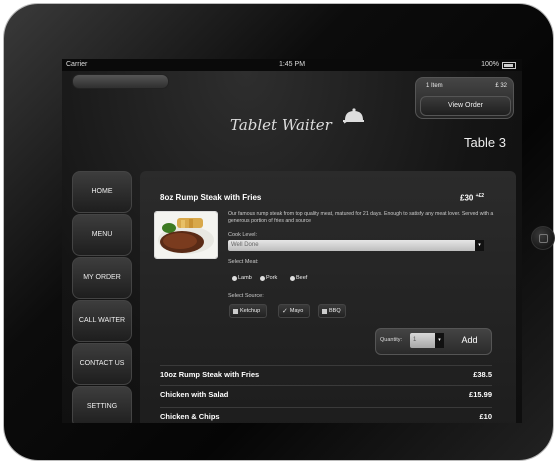  I want to click on cart-summary: 1 Item £ 32 View Order, so click(464, 98).